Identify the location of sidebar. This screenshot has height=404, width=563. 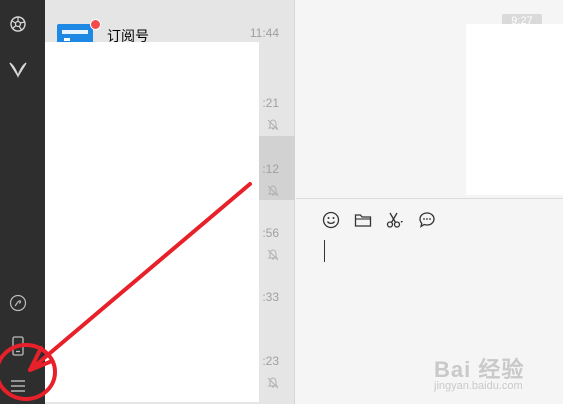
(22, 202).